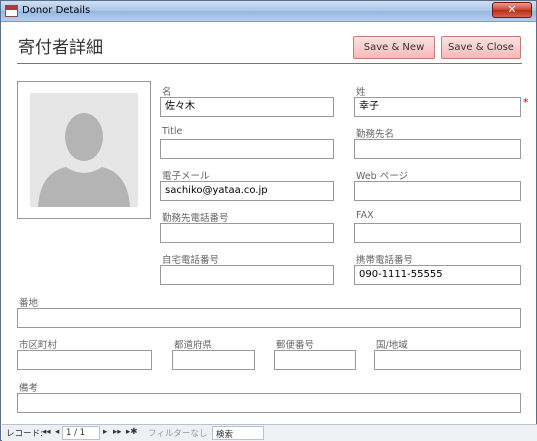 Image resolution: width=537 pixels, height=441 pixels. I want to click on search-input: 検索, so click(225, 435).